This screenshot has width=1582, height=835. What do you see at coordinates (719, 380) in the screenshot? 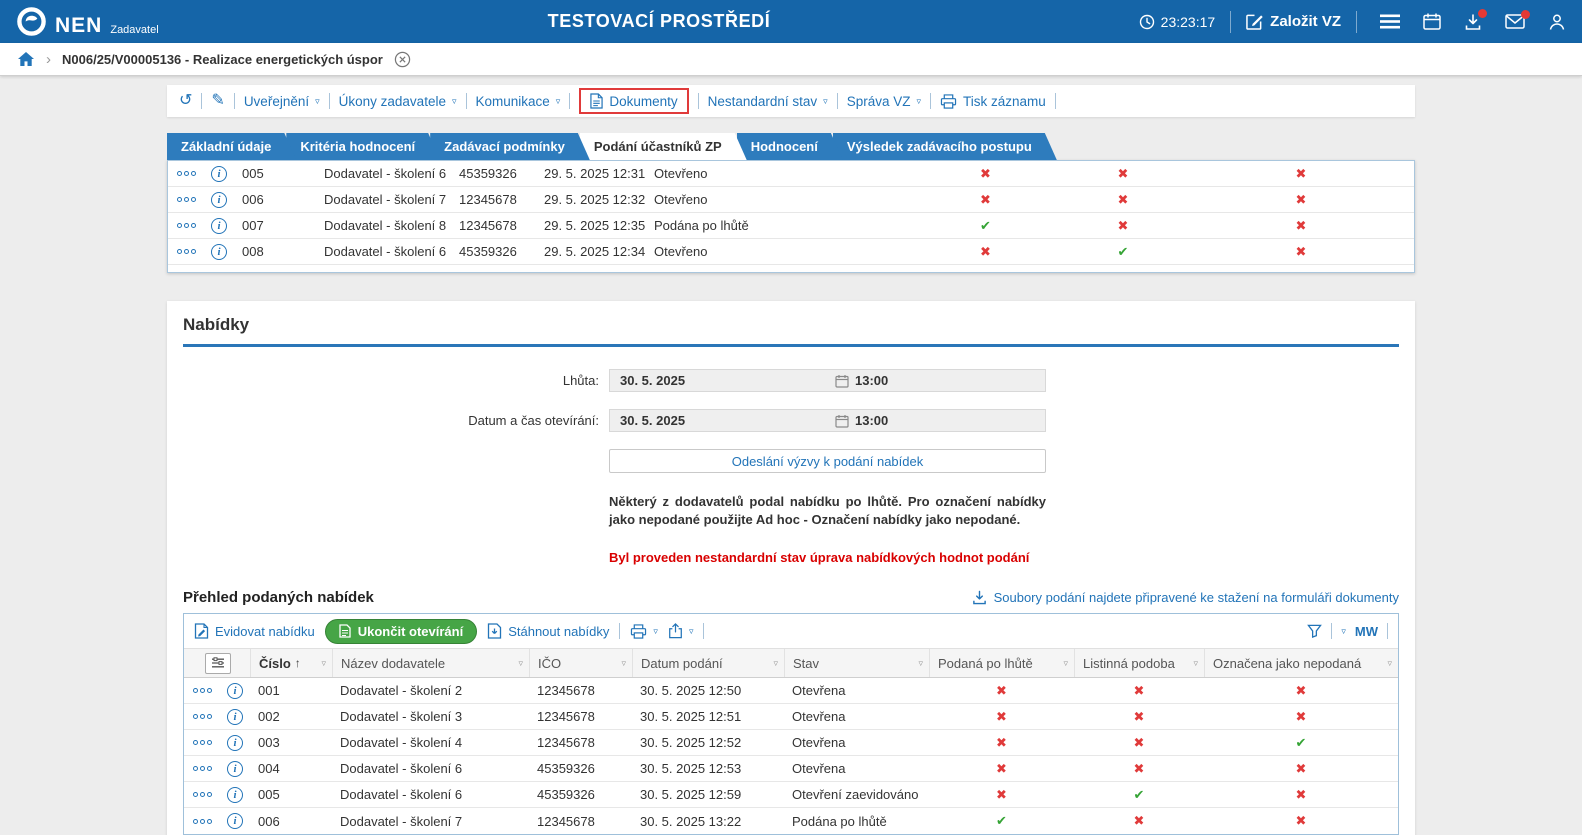
I see `deadline-date-input: 30. 5. 2025` at bounding box center [719, 380].